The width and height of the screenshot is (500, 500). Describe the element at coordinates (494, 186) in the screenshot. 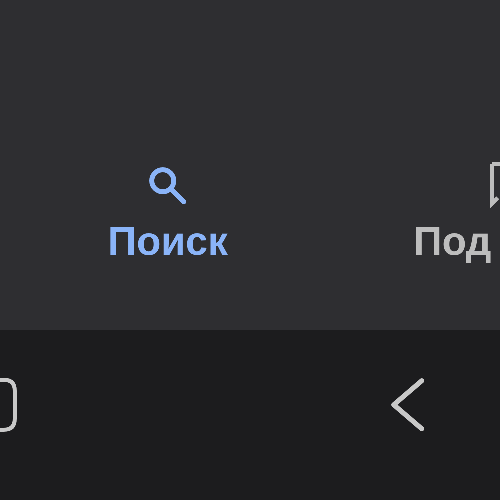

I see `message-icon` at that location.